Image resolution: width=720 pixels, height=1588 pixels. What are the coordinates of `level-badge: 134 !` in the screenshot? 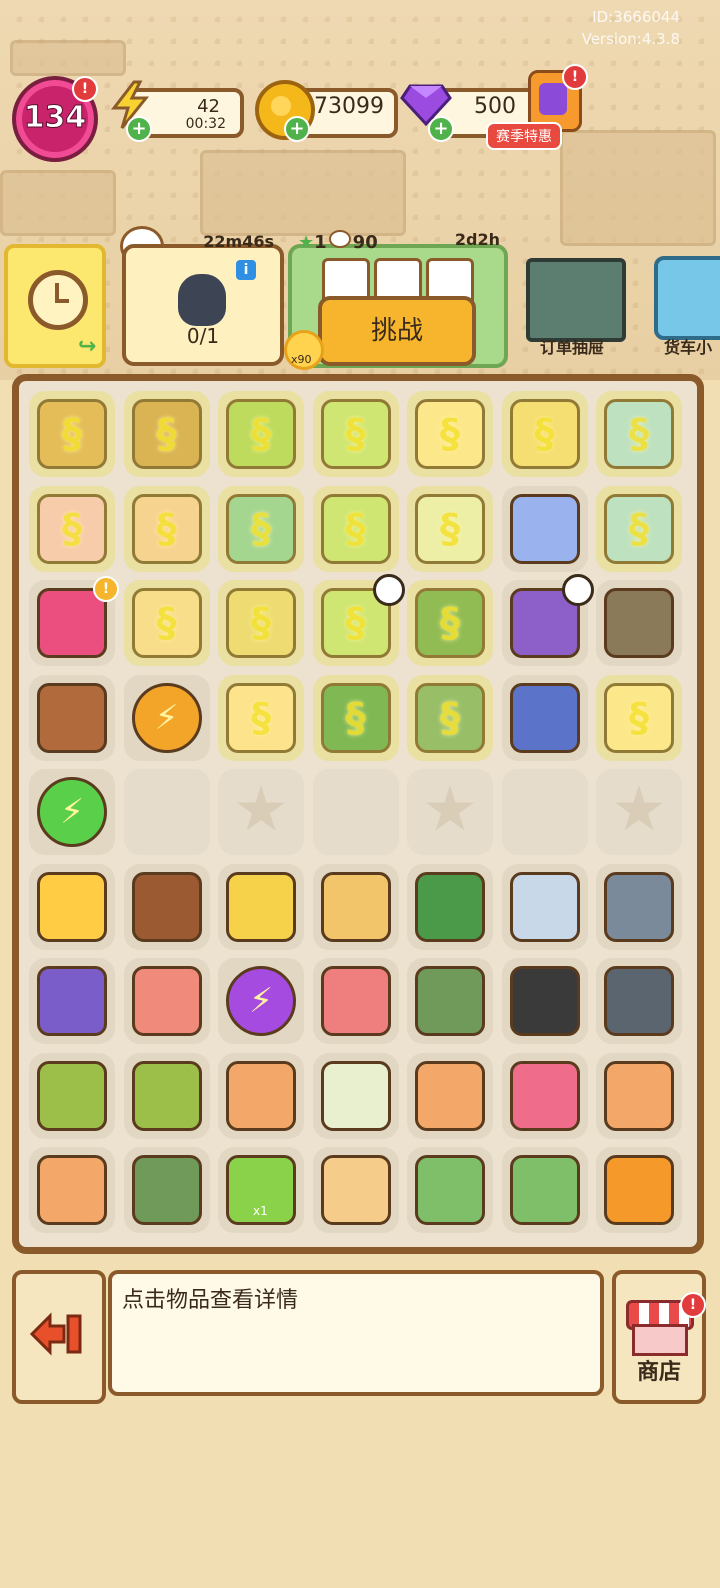 It's located at (55, 119).